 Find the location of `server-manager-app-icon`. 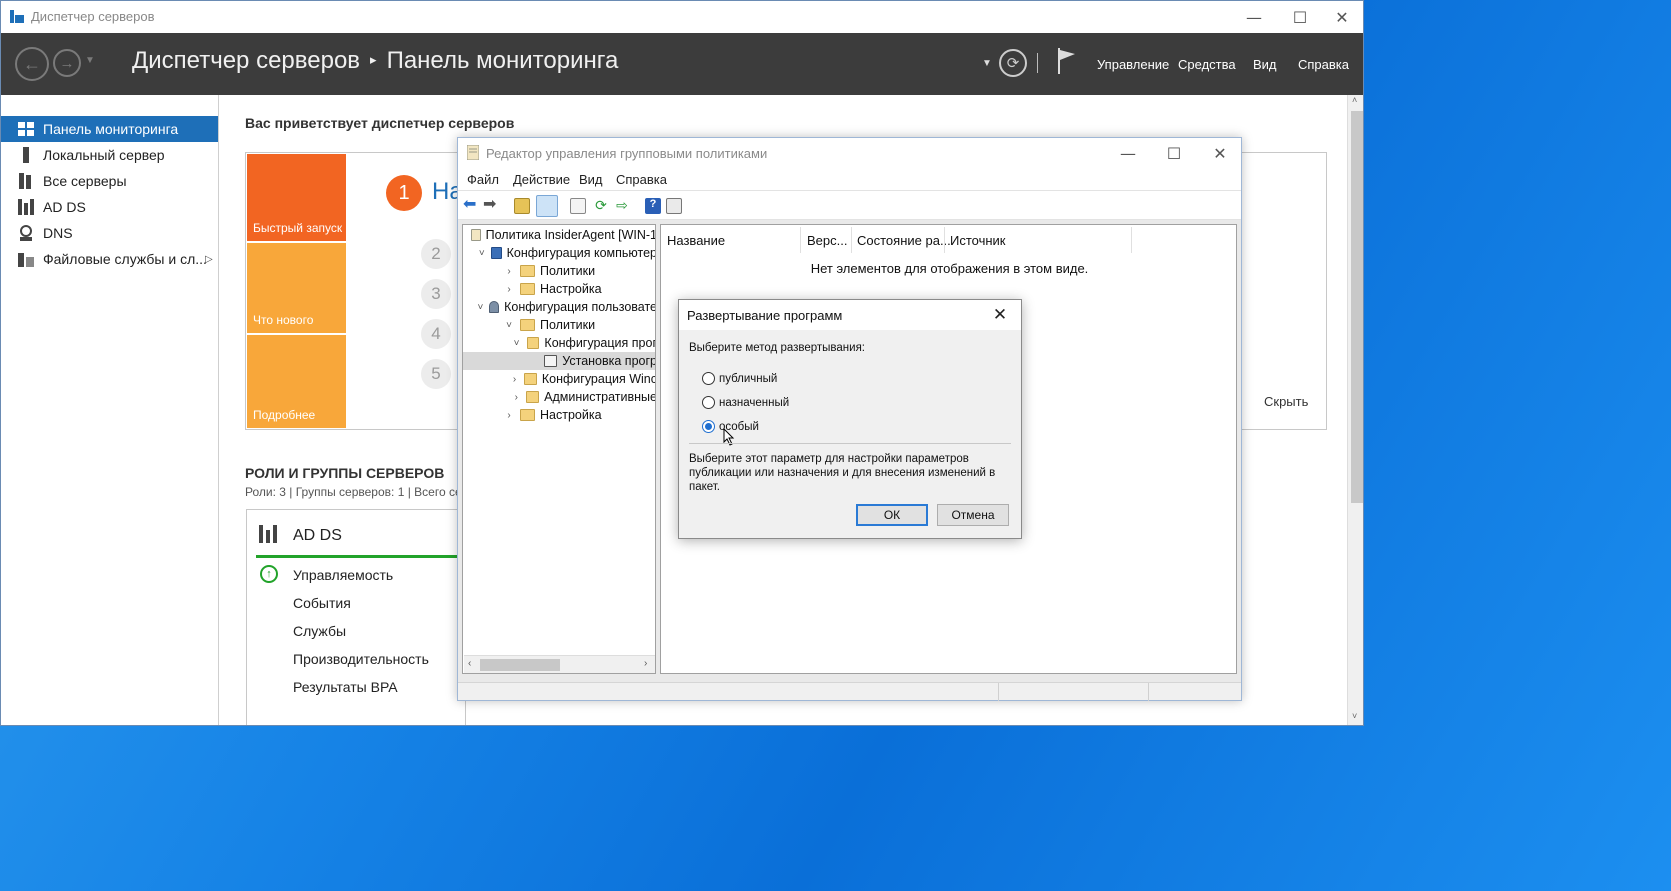

server-manager-app-icon is located at coordinates (17, 16).